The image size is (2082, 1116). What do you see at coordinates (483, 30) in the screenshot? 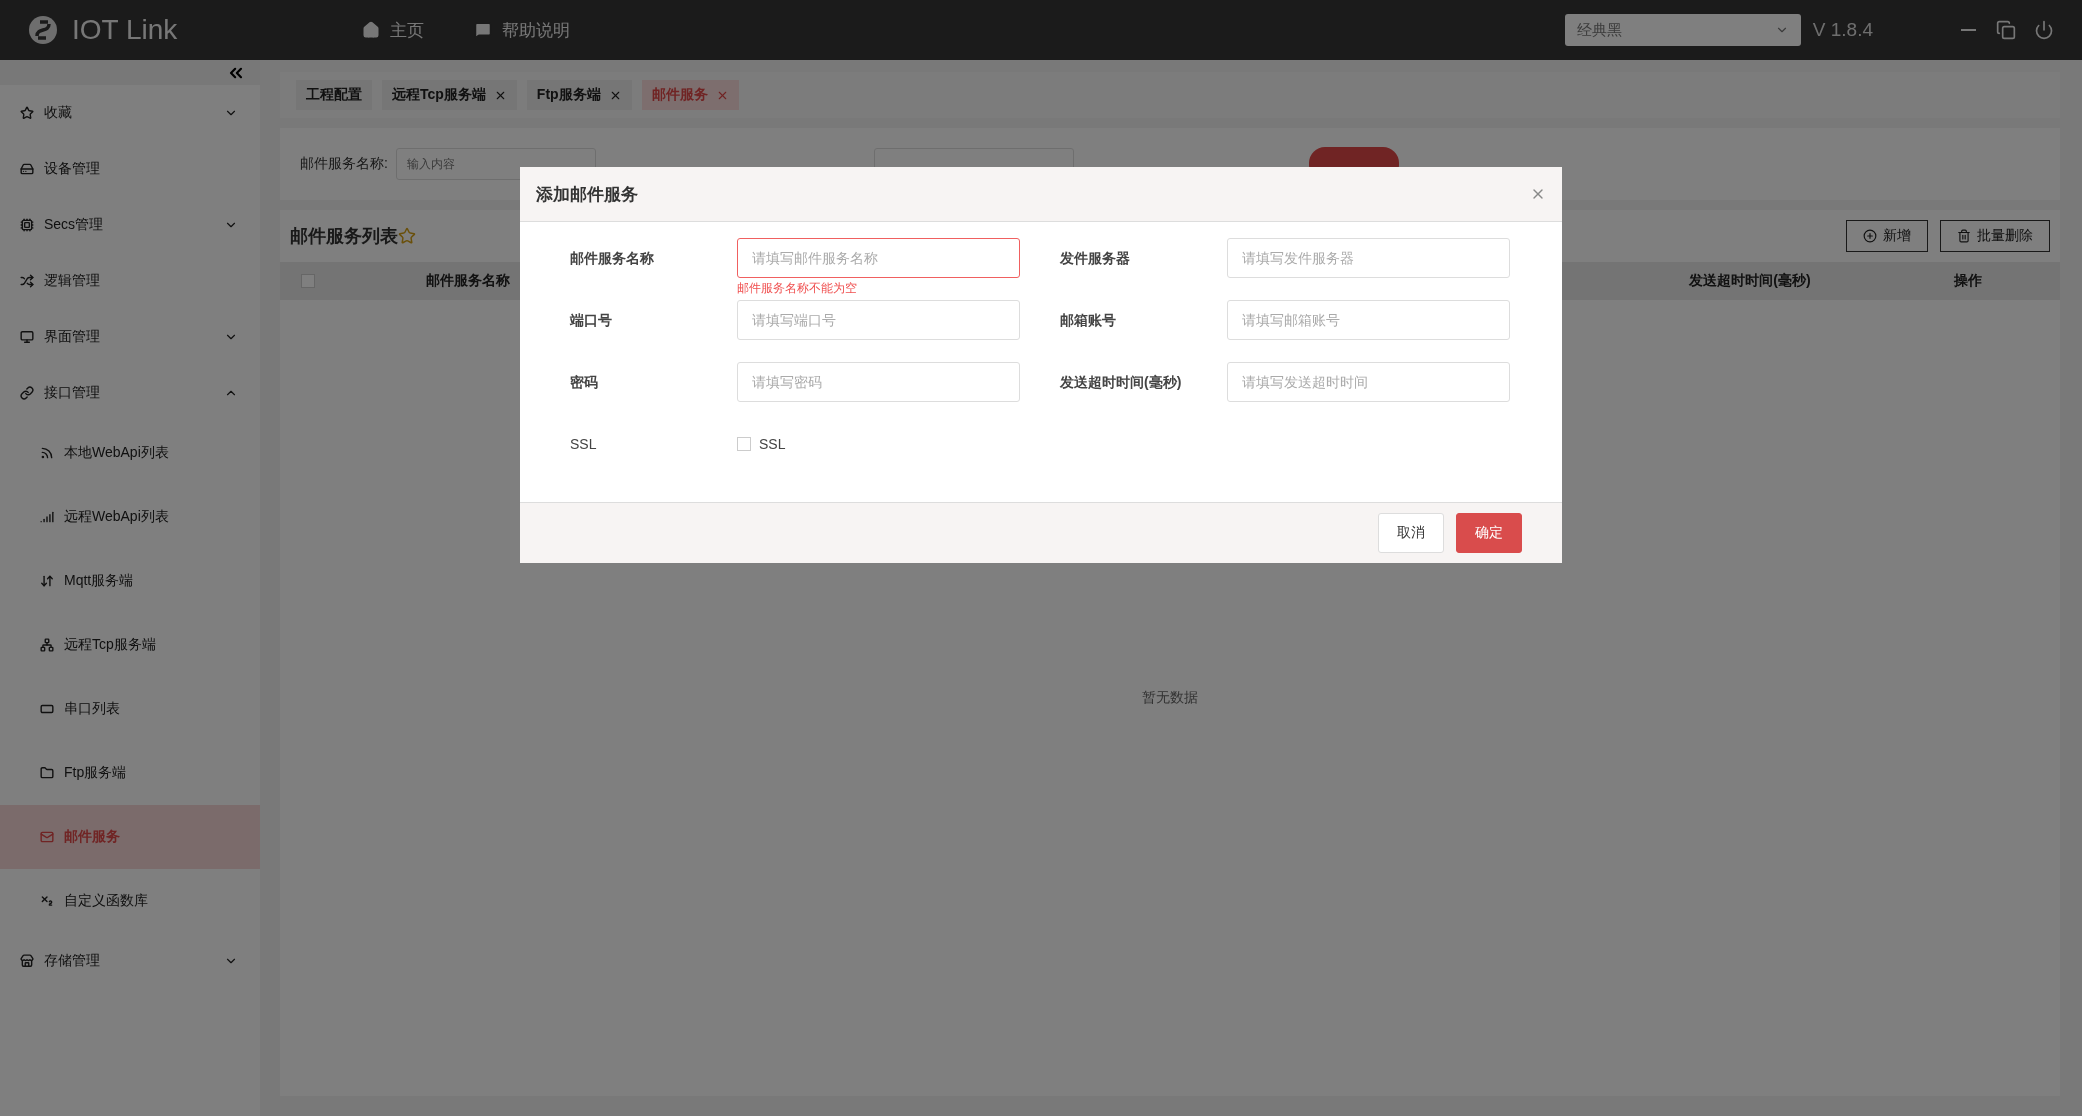
I see `help-icon` at bounding box center [483, 30].